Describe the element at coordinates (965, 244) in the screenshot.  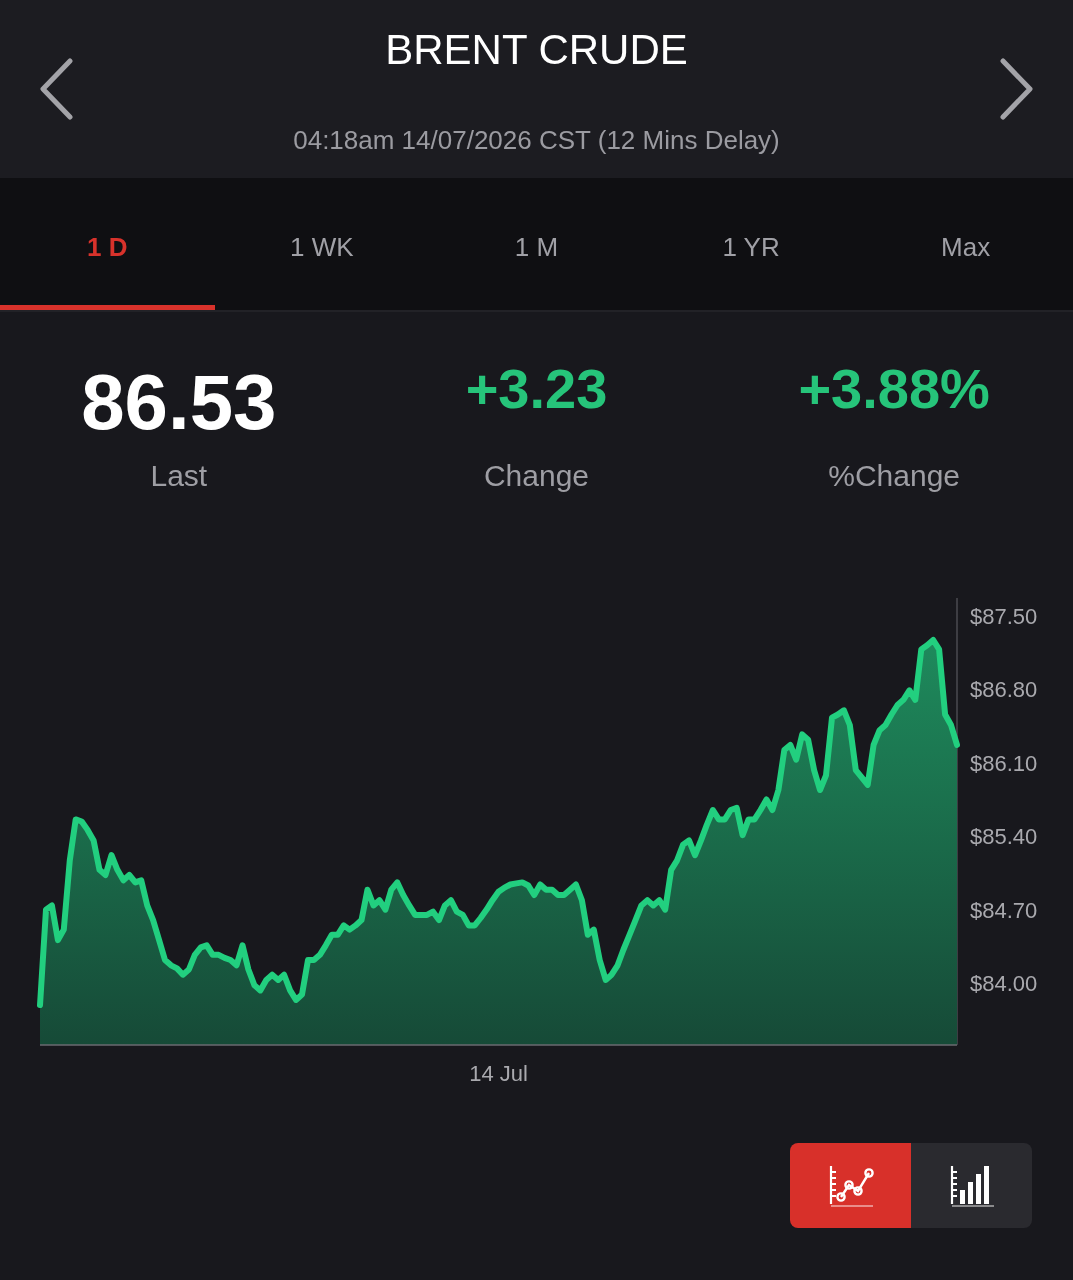
I see `range-tab: Max` at that location.